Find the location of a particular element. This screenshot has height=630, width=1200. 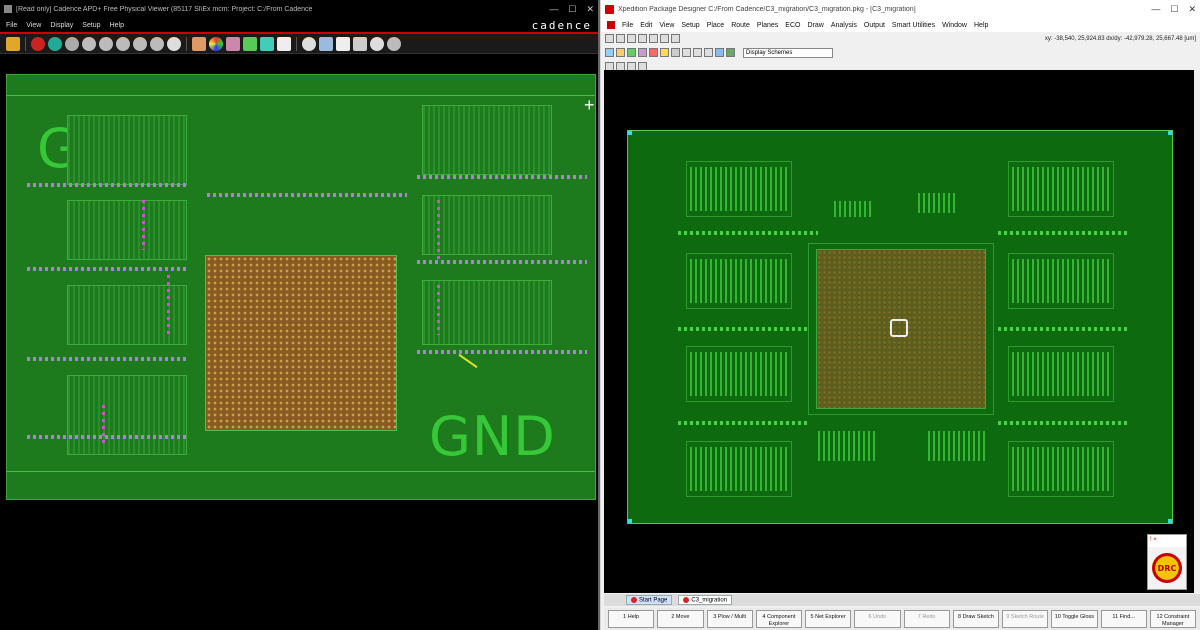

menu-eco: ECO is located at coordinates (792, 25).